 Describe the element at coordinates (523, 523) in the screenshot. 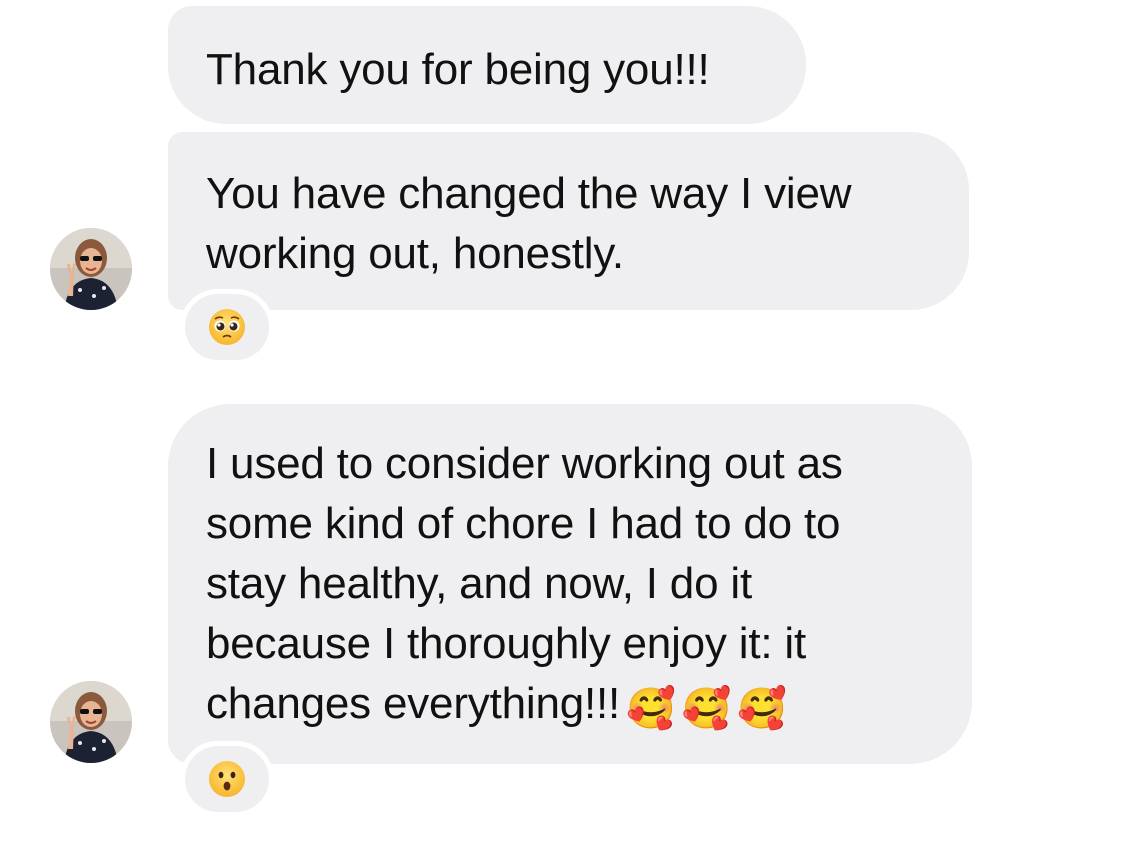

I see `message-text-line: some kind of chore I had to do to` at that location.